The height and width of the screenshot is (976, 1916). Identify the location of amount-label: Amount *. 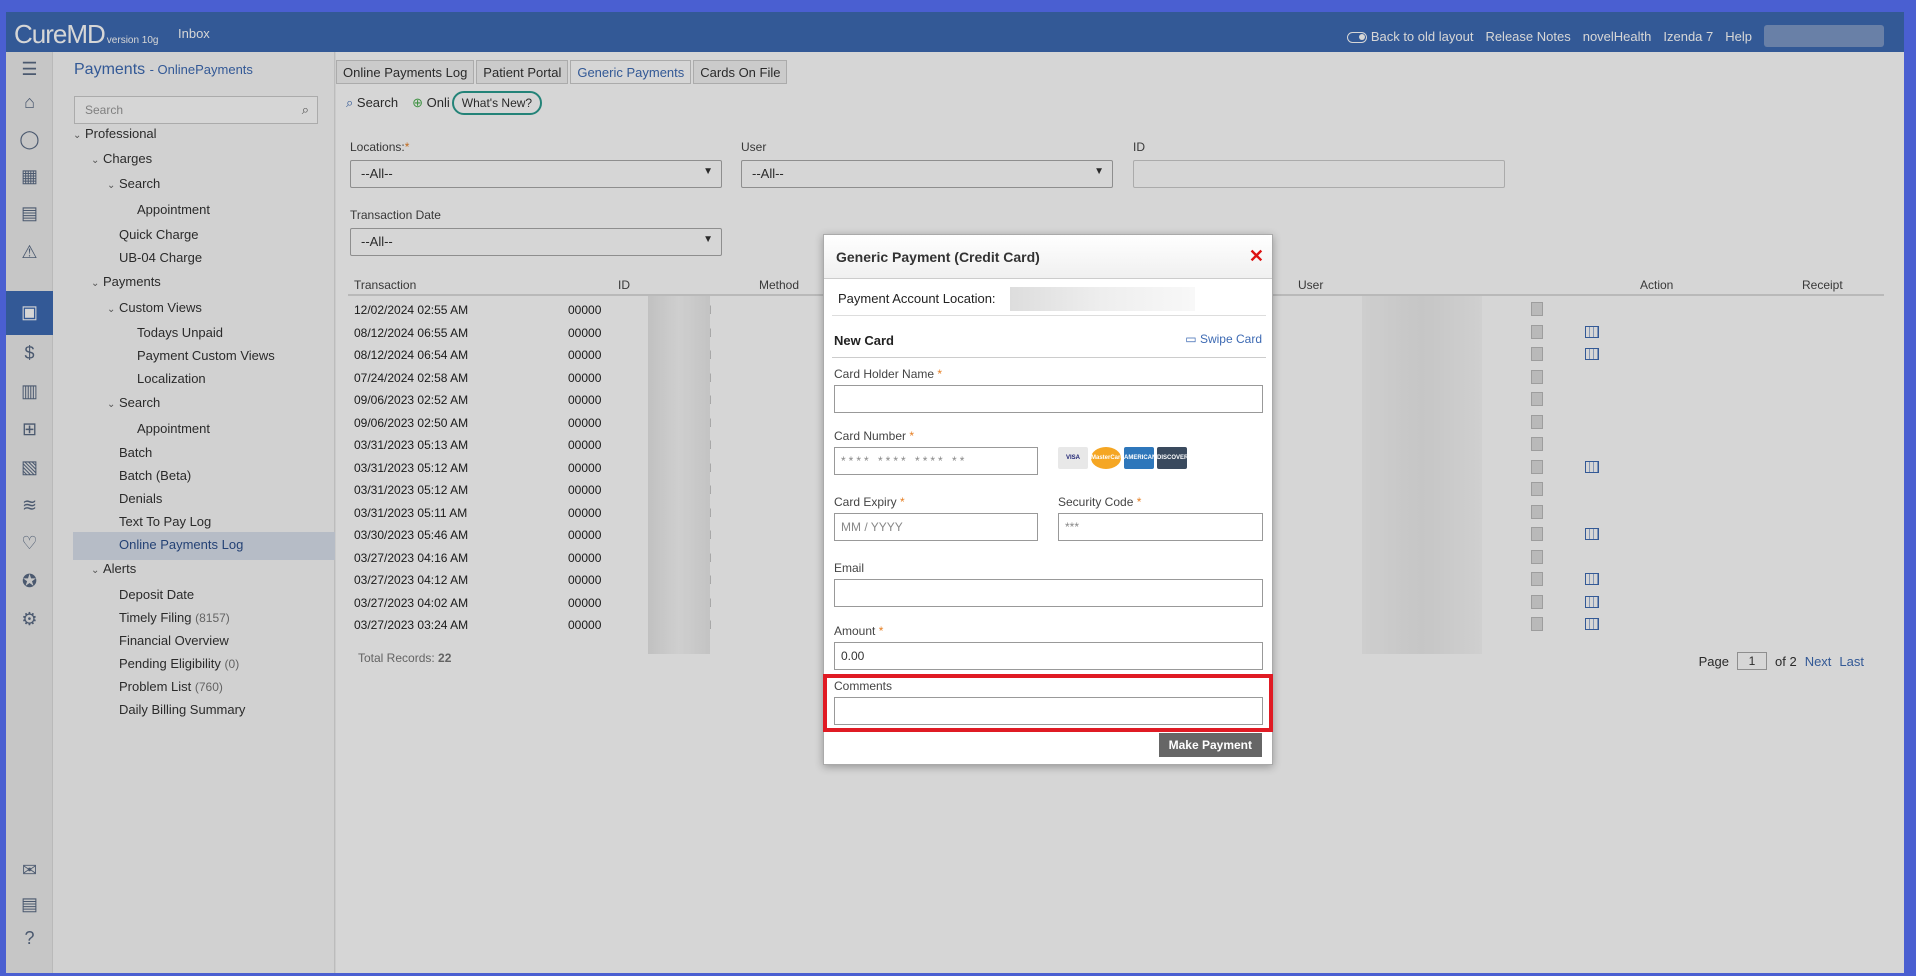
(859, 631).